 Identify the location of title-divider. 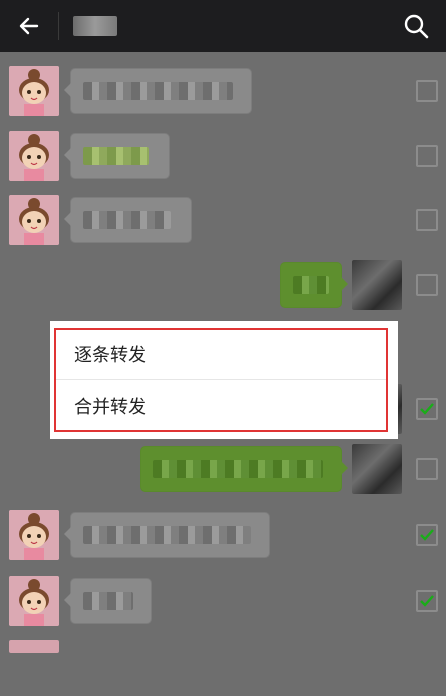
(58, 26).